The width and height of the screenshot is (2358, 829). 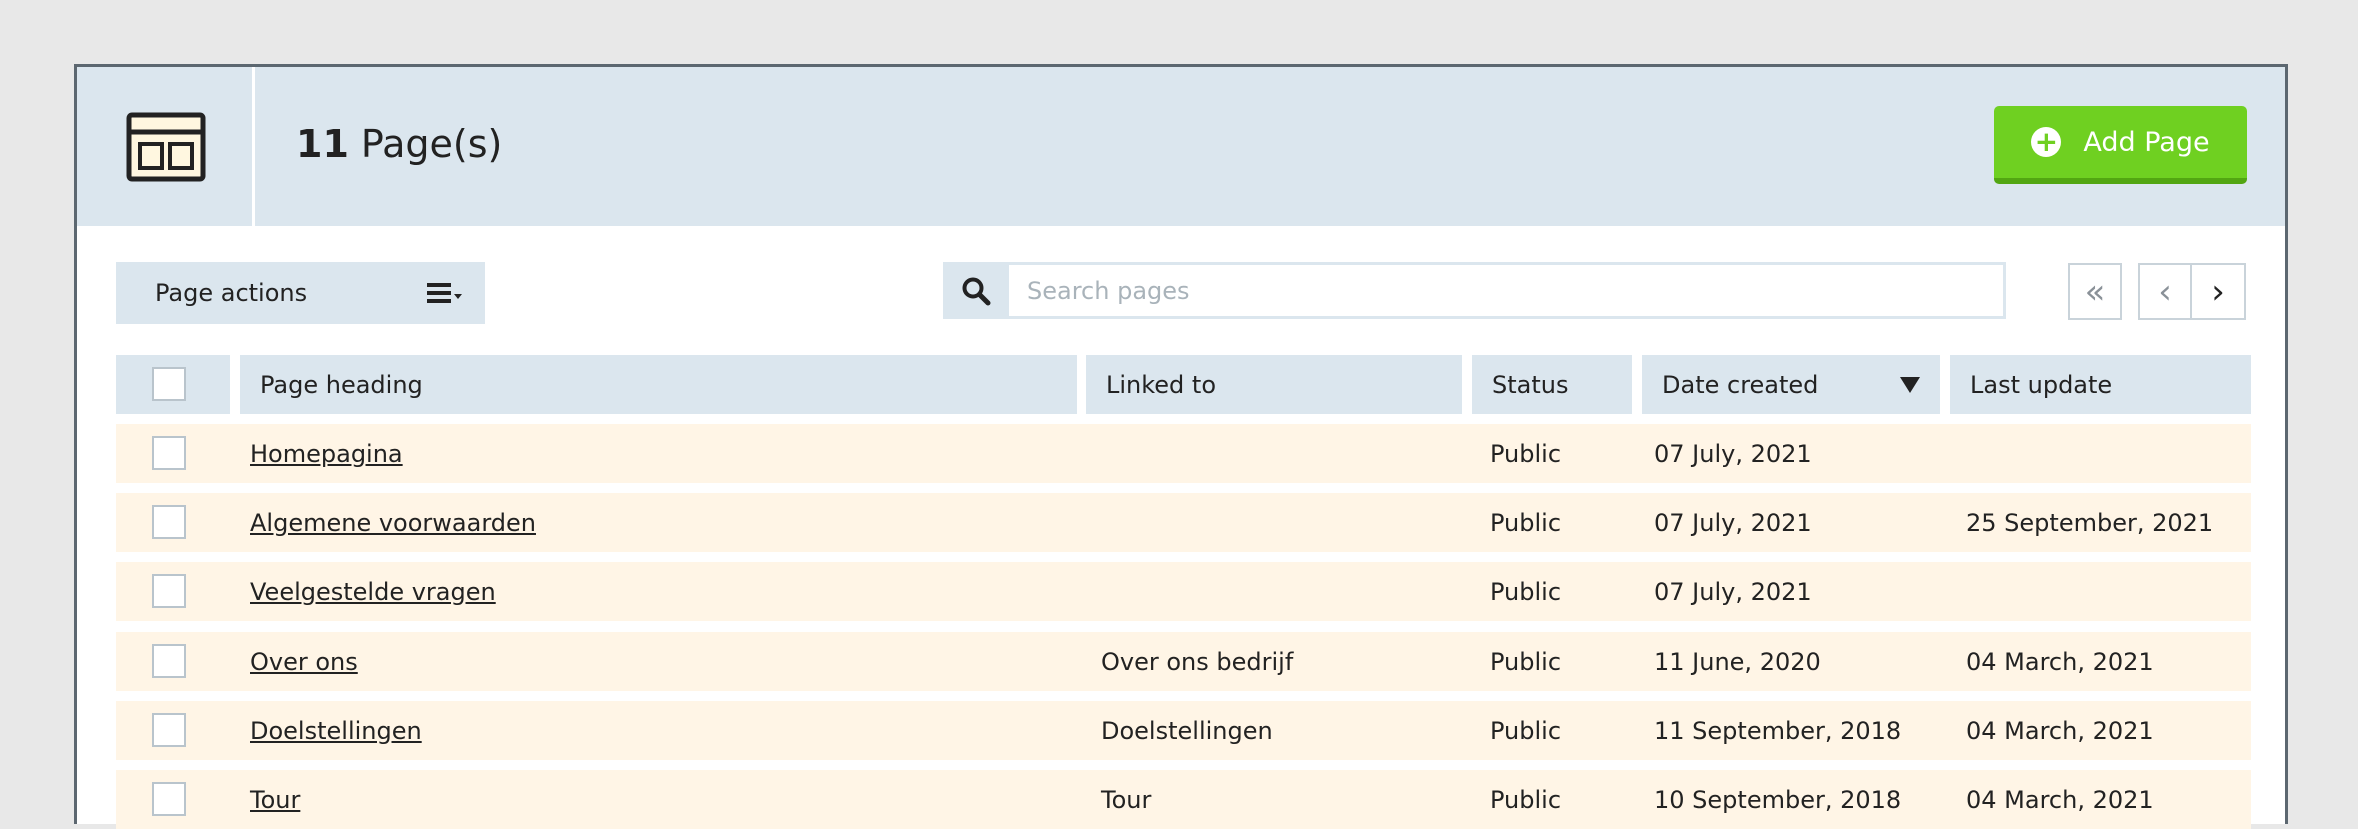 I want to click on pagination: «, so click(x=2095, y=291).